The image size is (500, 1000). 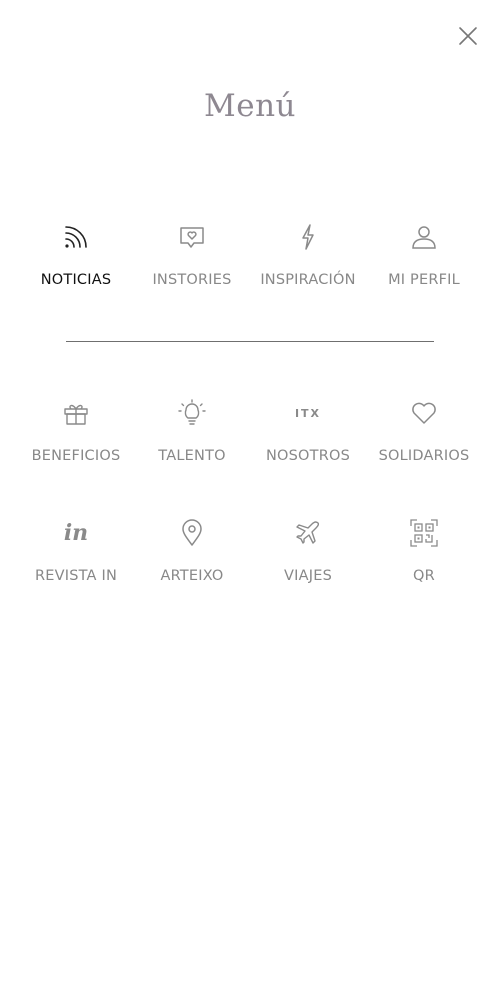 I want to click on in-logo-icon: in, so click(x=76, y=533).